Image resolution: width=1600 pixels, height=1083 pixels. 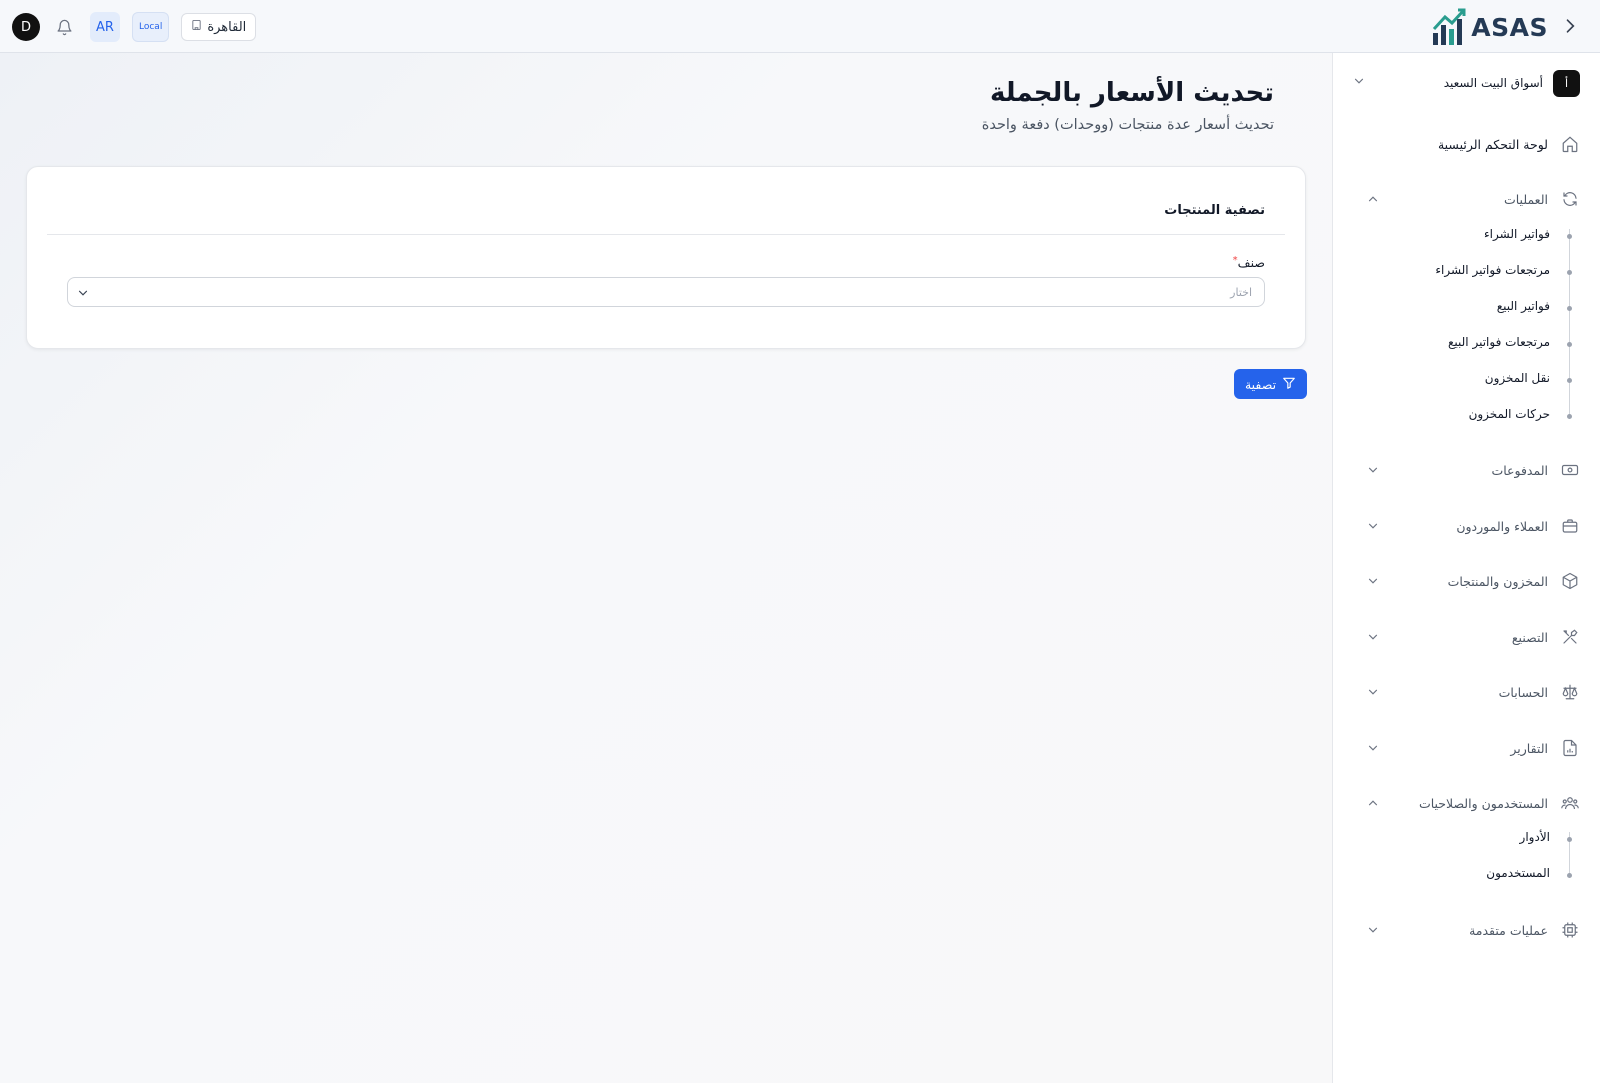 What do you see at coordinates (1517, 381) in the screenshot?
I see `sidebar-subitem-stock-transfer: نقل المخزون` at bounding box center [1517, 381].